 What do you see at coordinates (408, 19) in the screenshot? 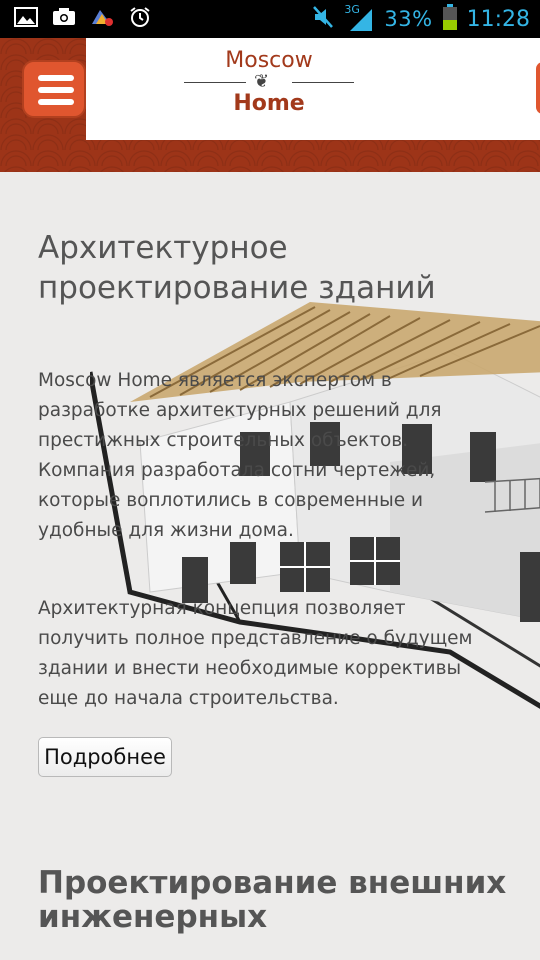
I see `battery-percent: 33%` at bounding box center [408, 19].